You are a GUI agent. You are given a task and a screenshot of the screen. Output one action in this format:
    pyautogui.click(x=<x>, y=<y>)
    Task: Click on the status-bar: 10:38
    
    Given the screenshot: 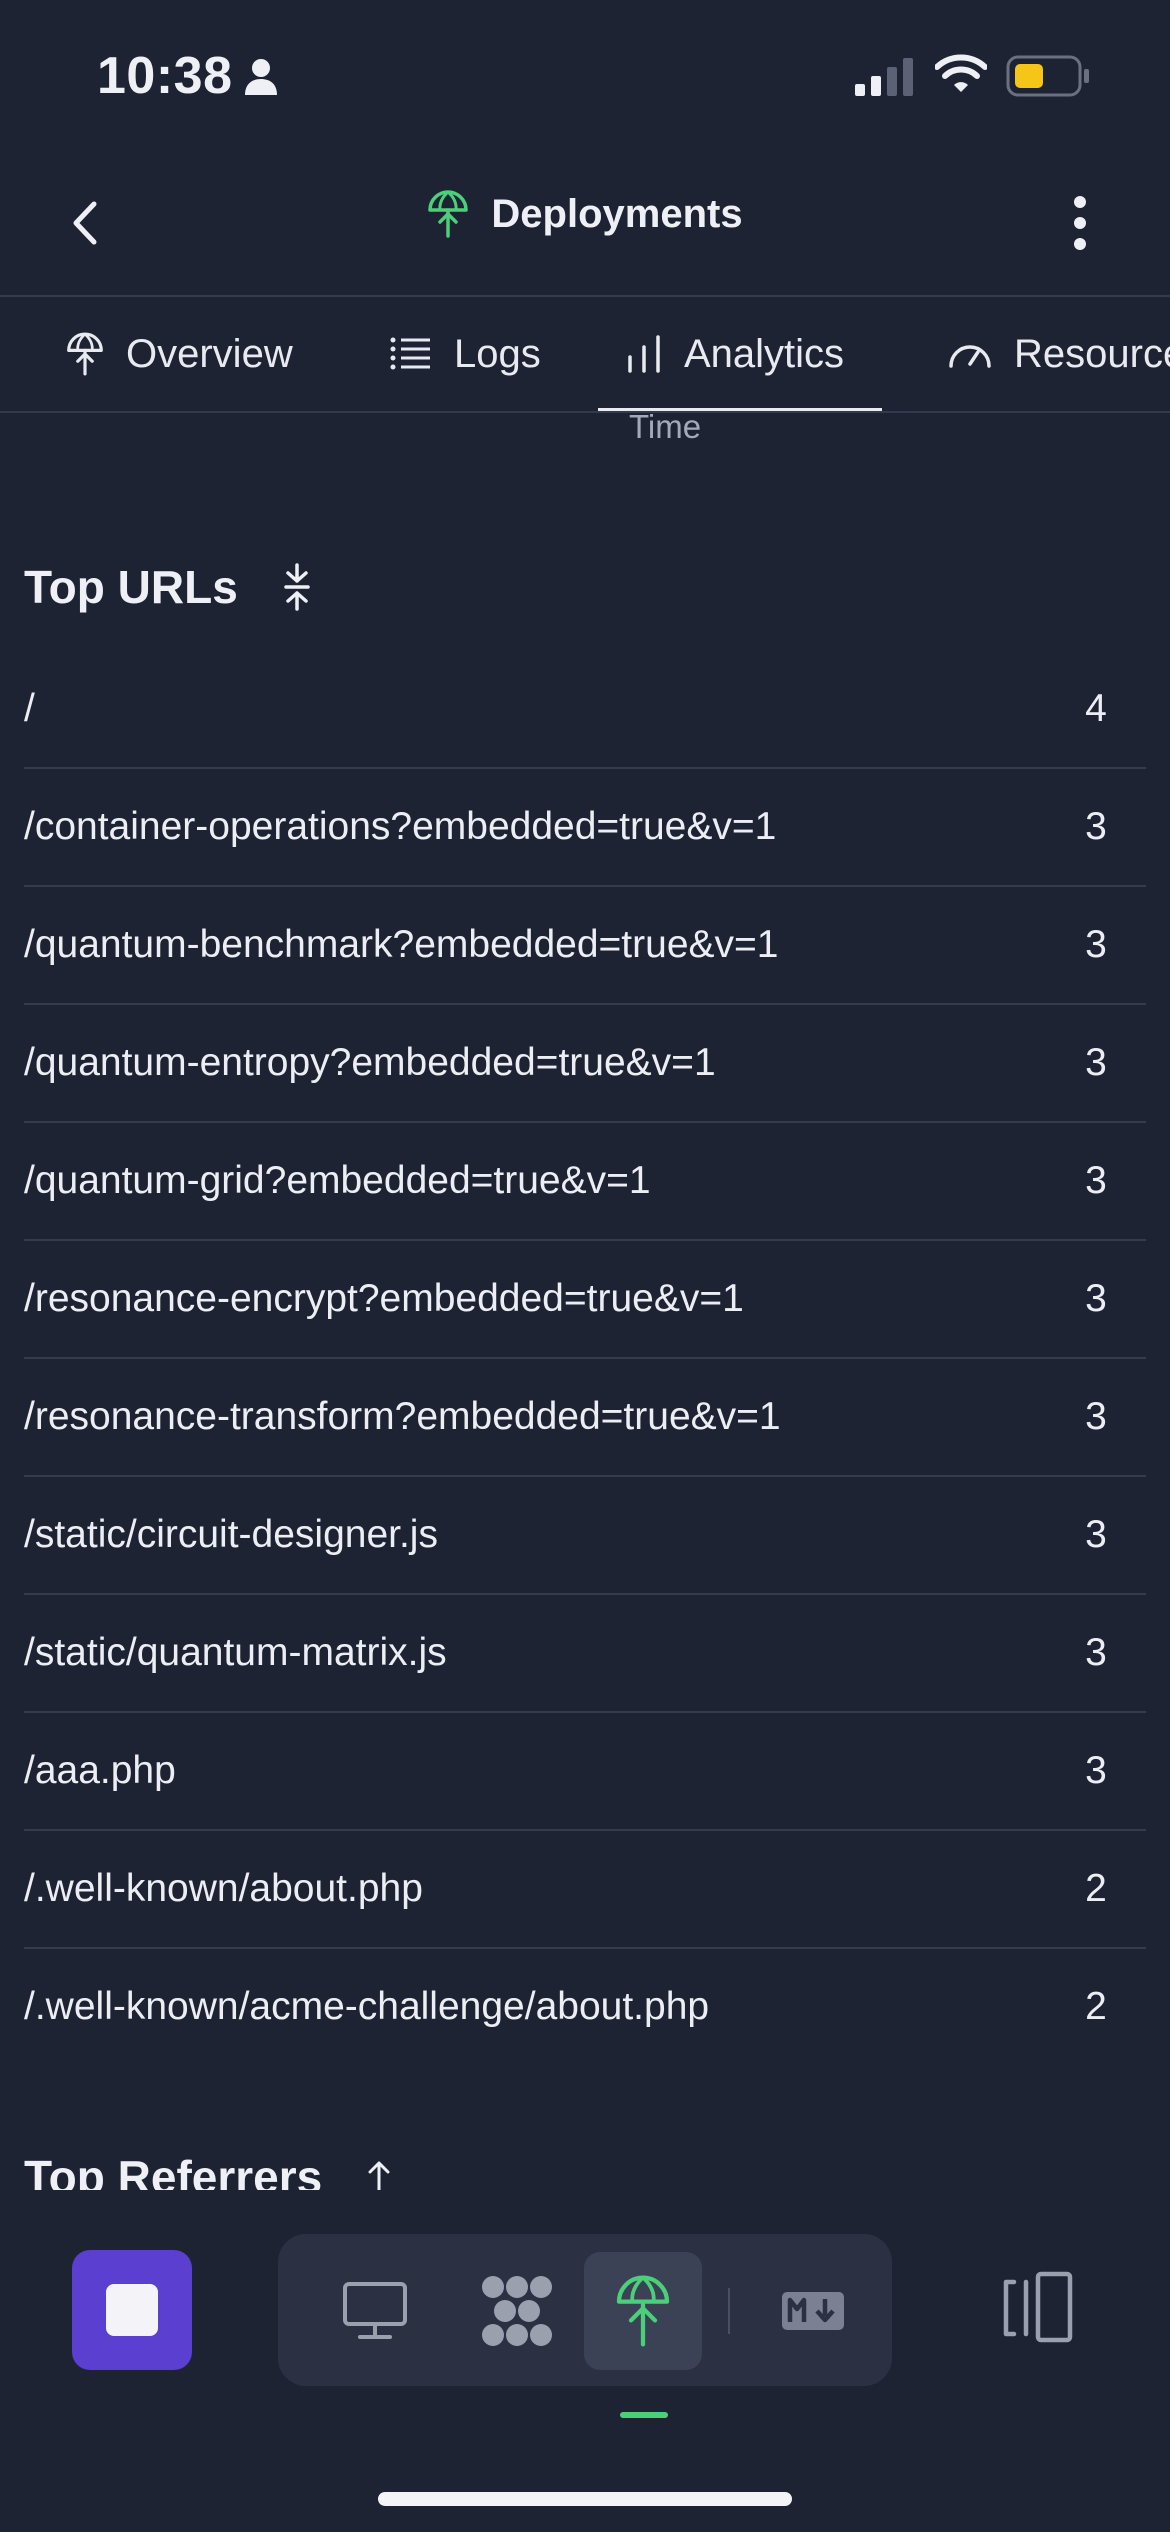 What is the action you would take?
    pyautogui.click(x=585, y=75)
    